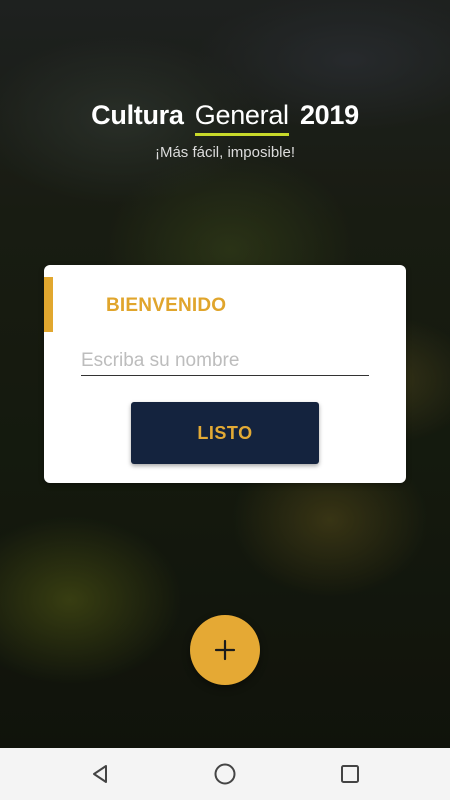 The image size is (450, 800). I want to click on card-accent-bar, so click(48, 304).